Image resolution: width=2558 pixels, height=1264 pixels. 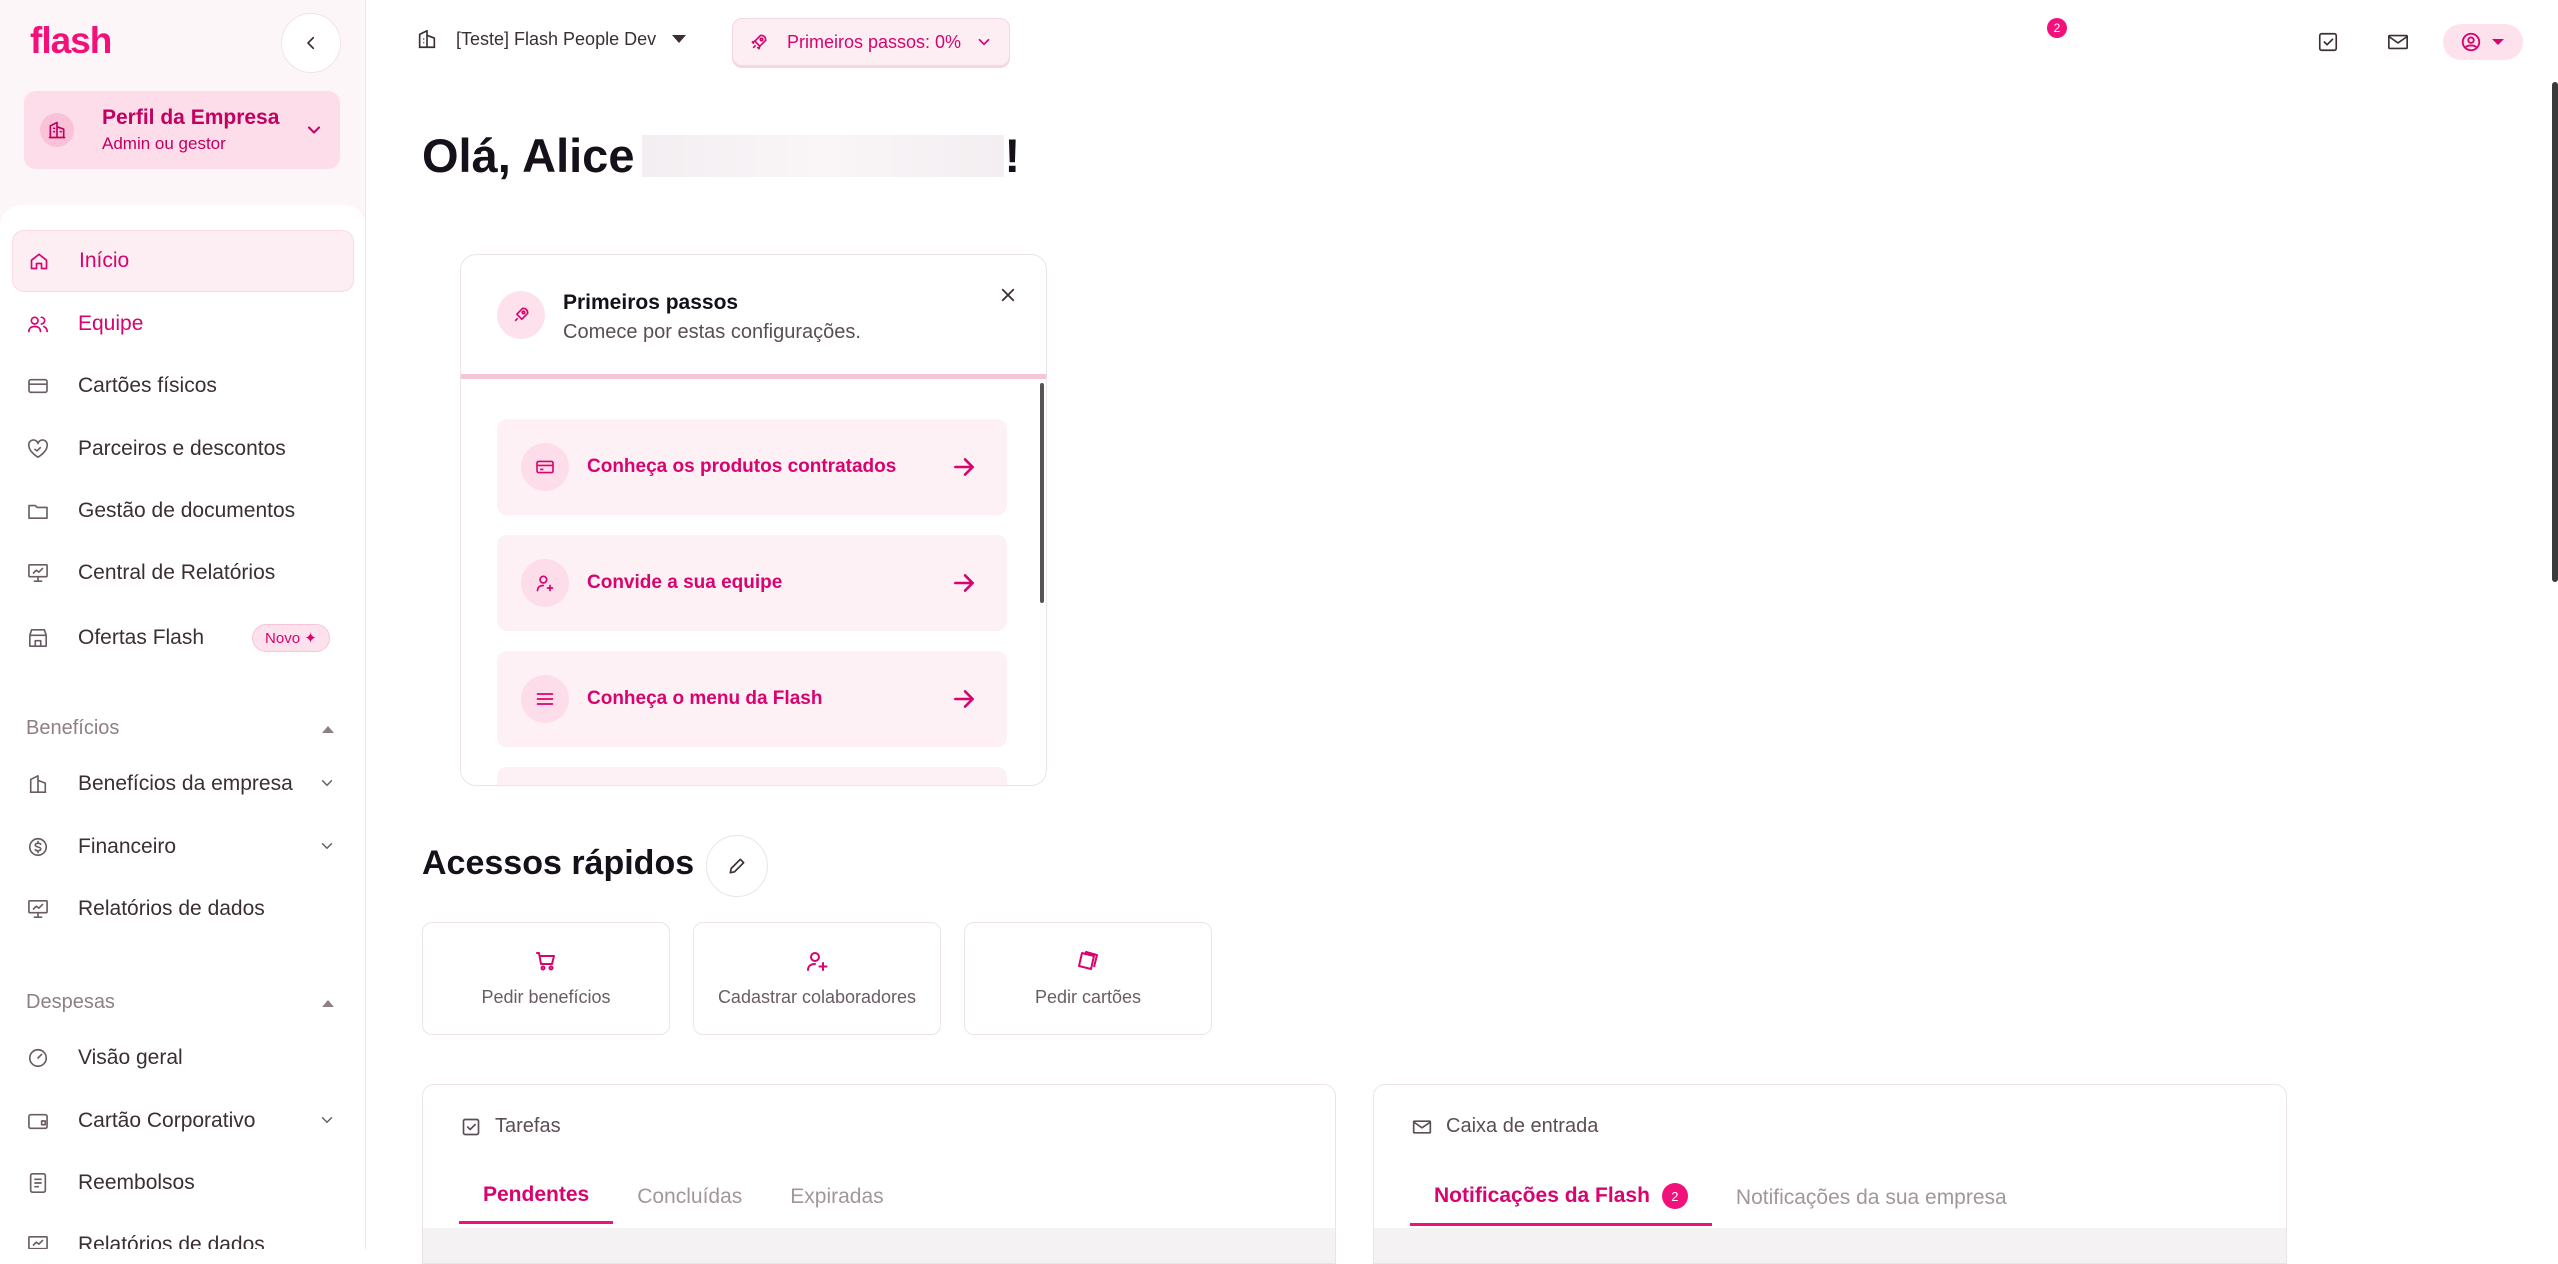 What do you see at coordinates (836, 1203) in the screenshot?
I see `tab-expiradas: Expiradas` at bounding box center [836, 1203].